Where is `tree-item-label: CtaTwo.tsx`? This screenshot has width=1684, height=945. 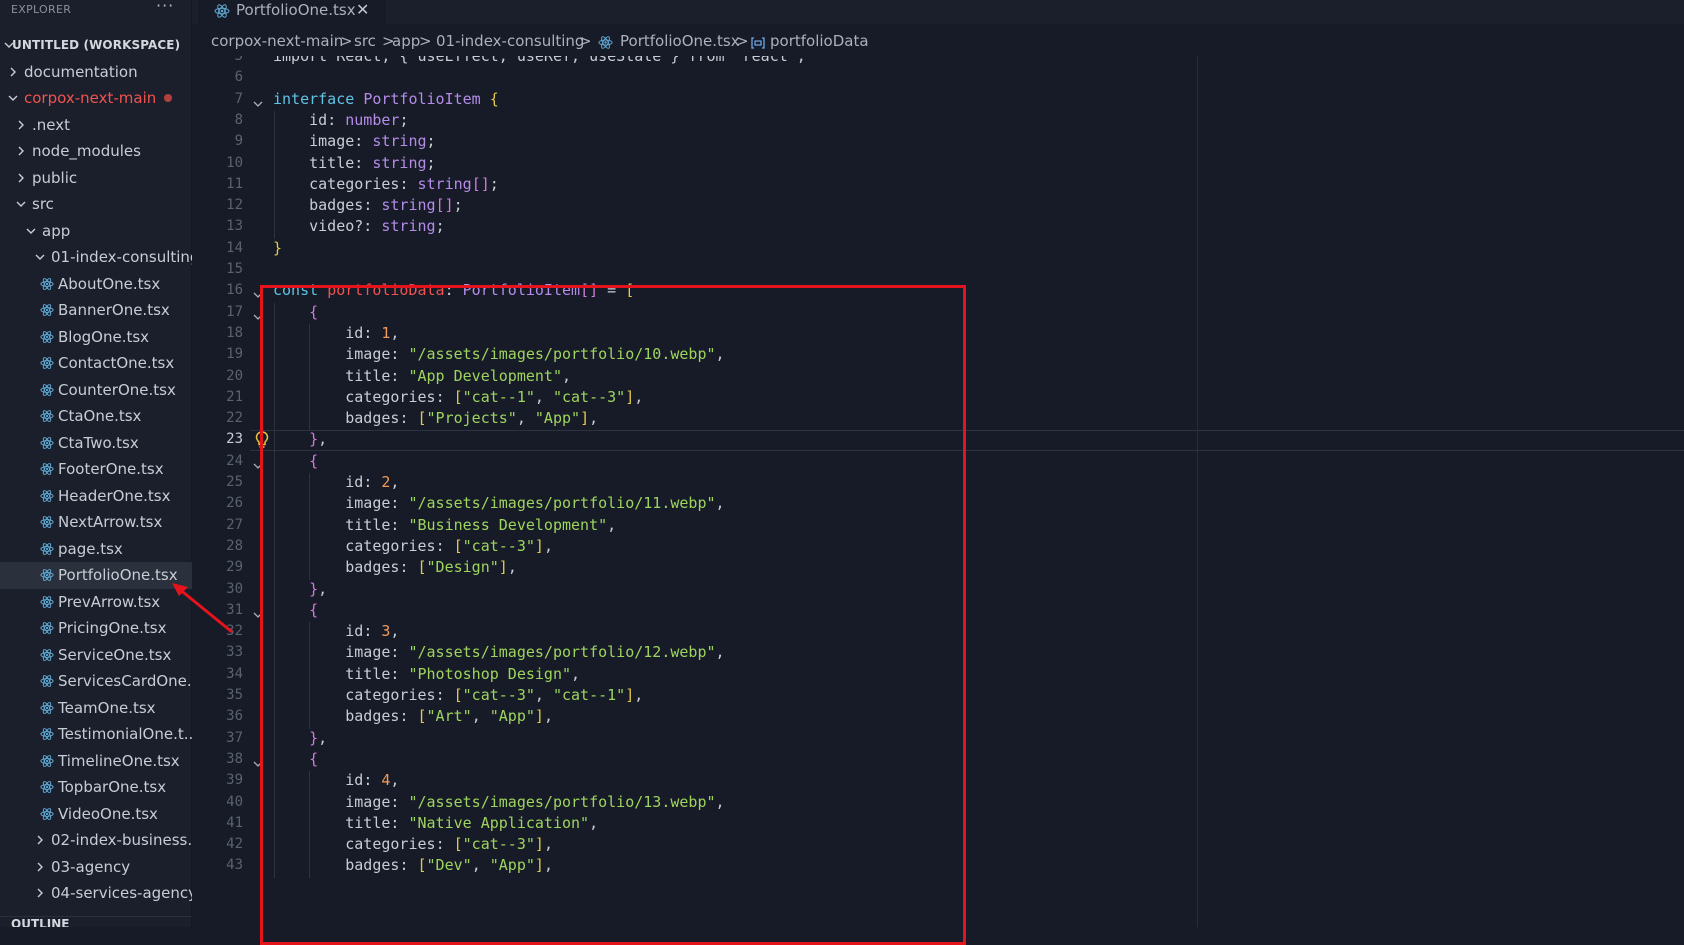 tree-item-label: CtaTwo.tsx is located at coordinates (98, 442).